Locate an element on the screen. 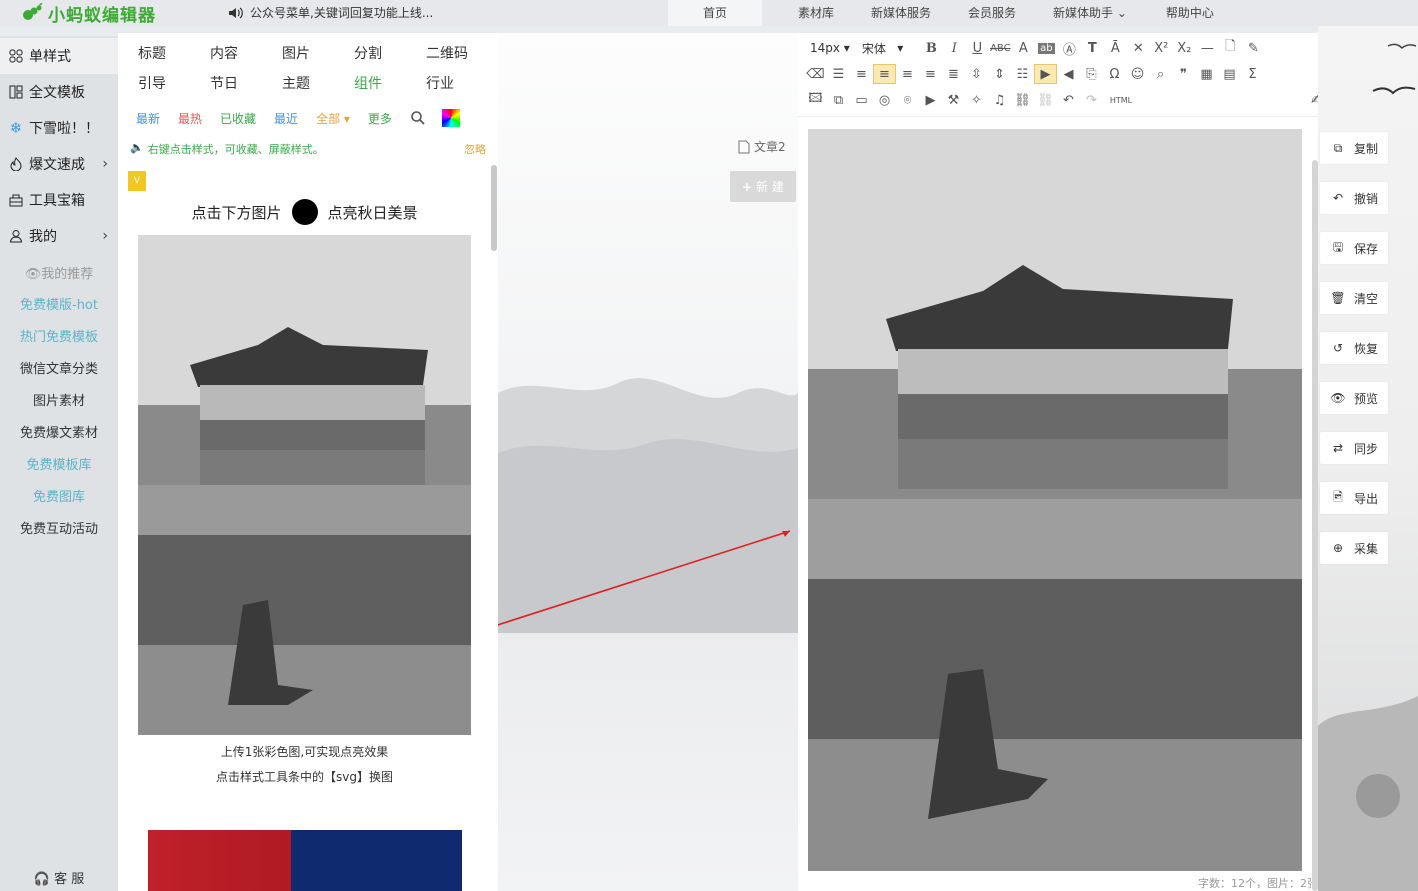  category-image: 图片 is located at coordinates (318, 53).